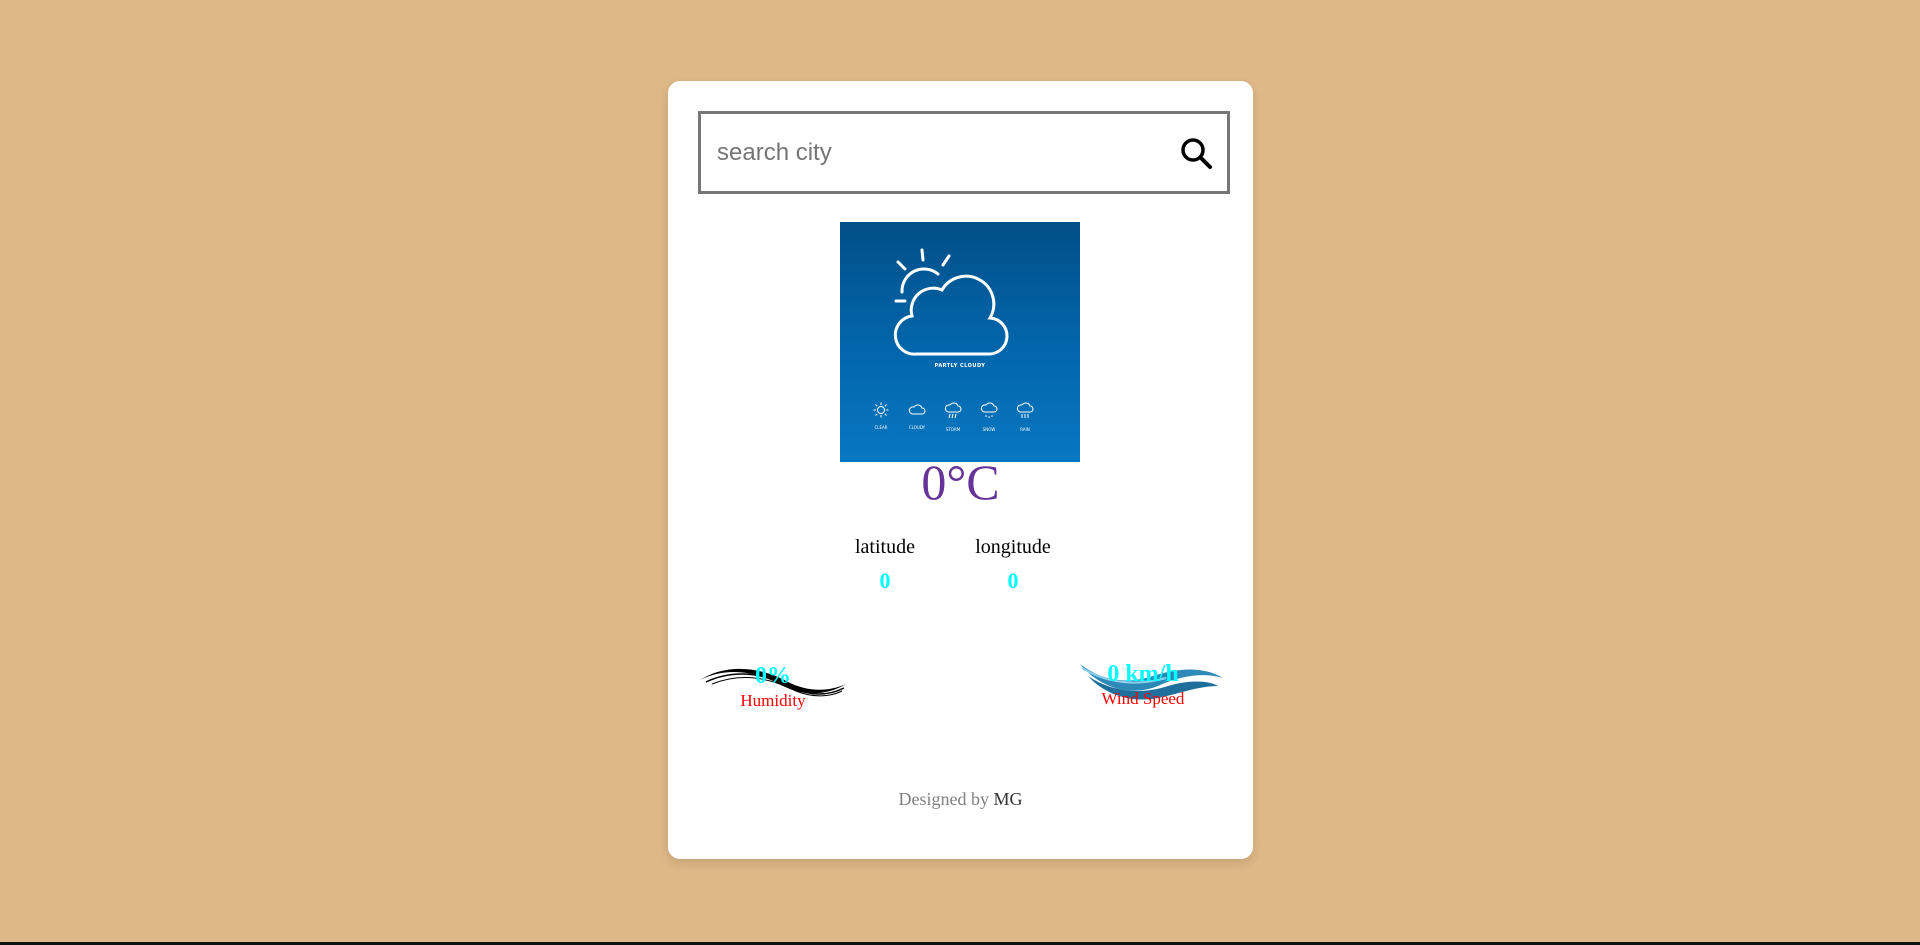 The width and height of the screenshot is (1920, 945). I want to click on mini-label: SNOW, so click(989, 429).